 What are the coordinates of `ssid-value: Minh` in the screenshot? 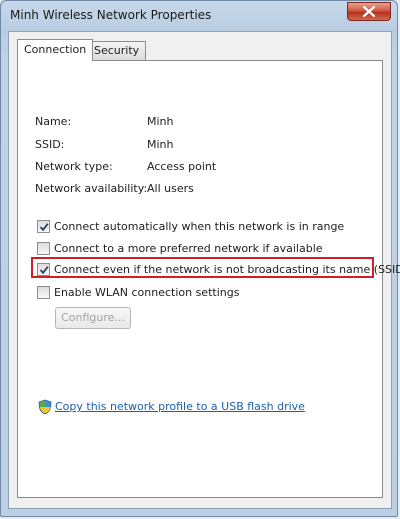 It's located at (160, 144).